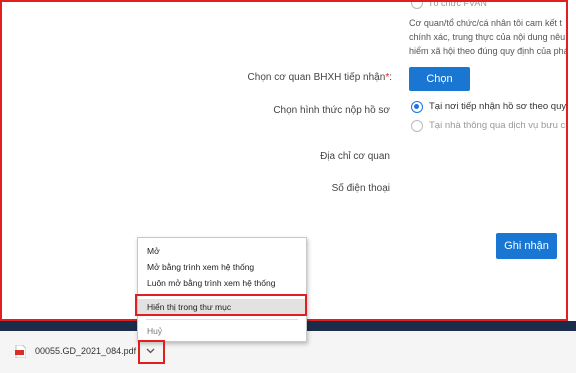 This screenshot has width=576, height=373. I want to click on choose-agency-button: Chọn, so click(439, 79).